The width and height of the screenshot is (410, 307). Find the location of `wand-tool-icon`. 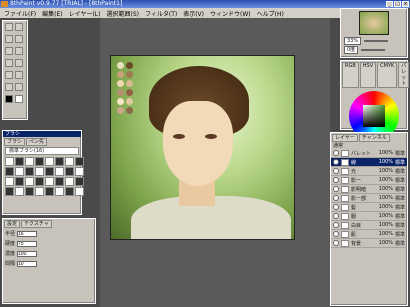

wand-tool-icon is located at coordinates (19, 39).